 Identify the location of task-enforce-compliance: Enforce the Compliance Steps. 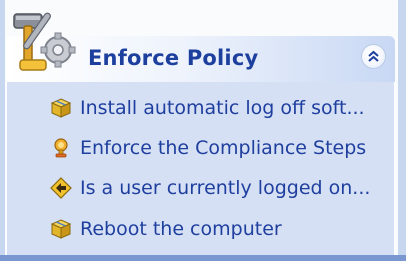
(223, 148).